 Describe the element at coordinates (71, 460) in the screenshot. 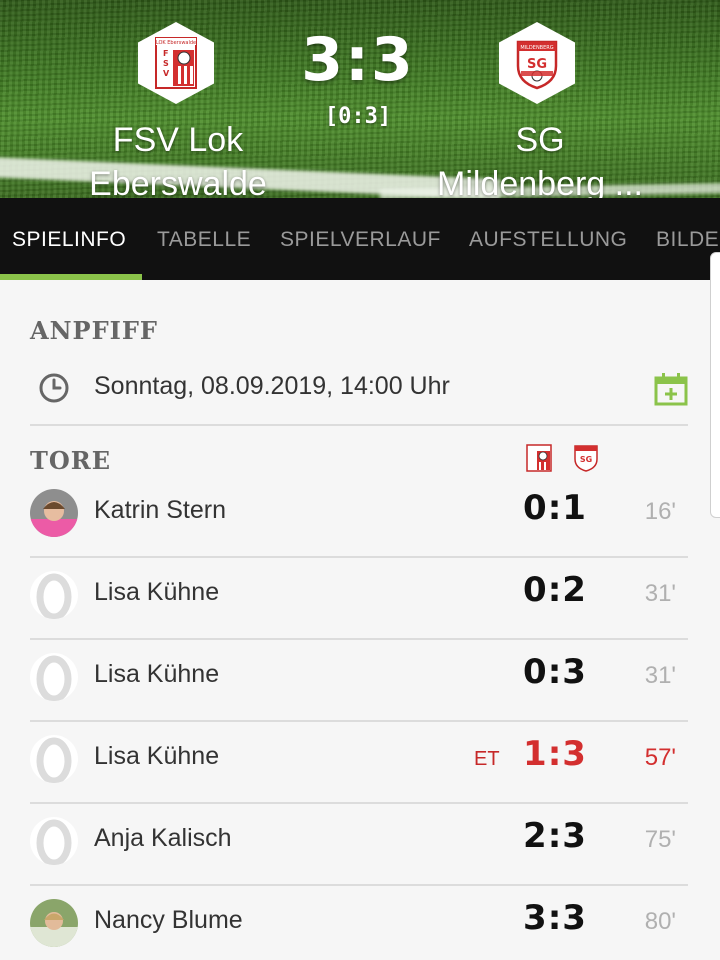

I see `goals-heading: TORE` at that location.